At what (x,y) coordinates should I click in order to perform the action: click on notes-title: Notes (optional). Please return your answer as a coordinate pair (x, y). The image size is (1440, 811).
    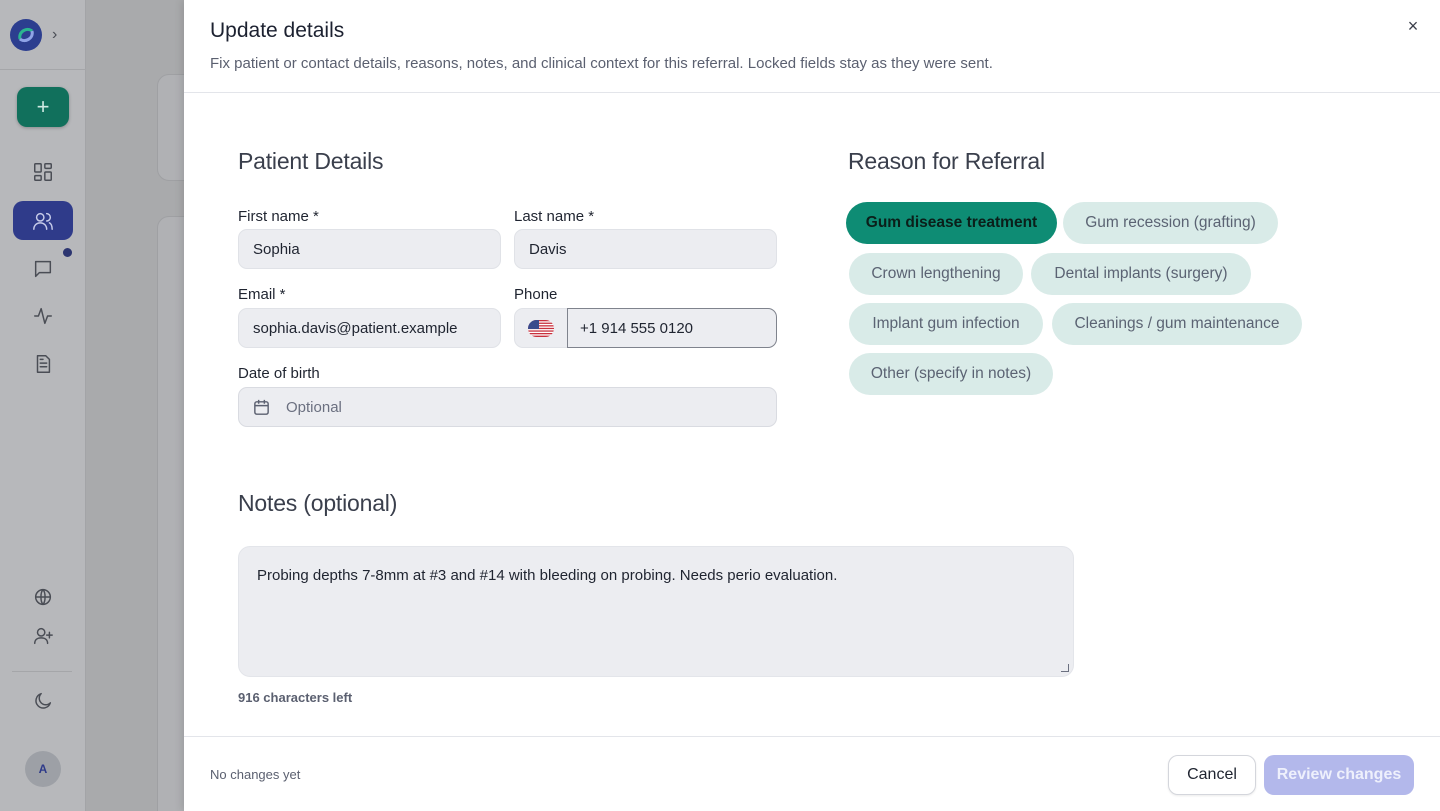
    Looking at the image, I should click on (318, 503).